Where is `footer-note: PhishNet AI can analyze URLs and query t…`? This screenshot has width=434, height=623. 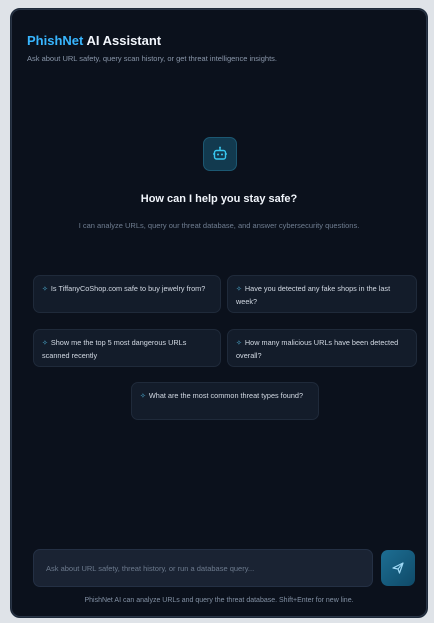
footer-note: PhishNet AI can analyze URLs and query t… is located at coordinates (219, 600).